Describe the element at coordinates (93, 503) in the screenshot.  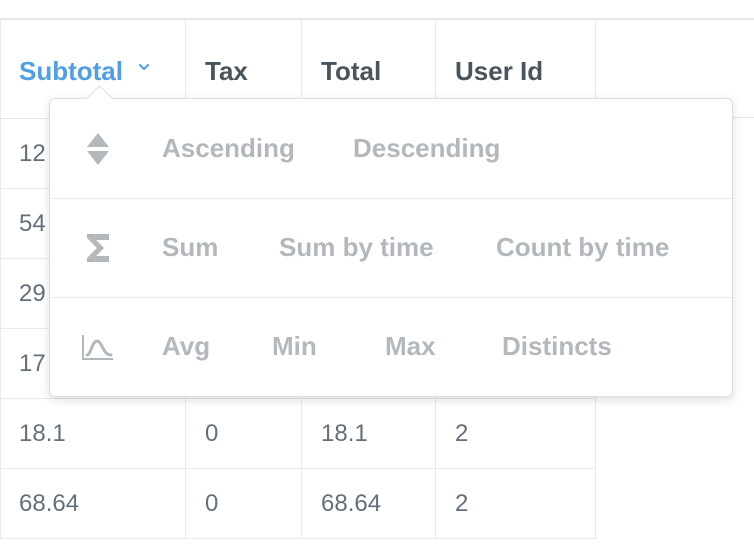
I see `cell-subtotal: 68.64` at that location.